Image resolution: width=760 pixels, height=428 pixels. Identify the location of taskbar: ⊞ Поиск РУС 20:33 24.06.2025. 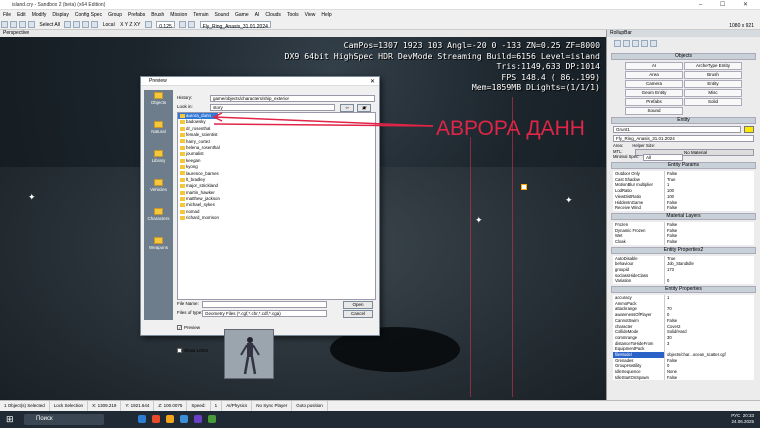
(380, 419).